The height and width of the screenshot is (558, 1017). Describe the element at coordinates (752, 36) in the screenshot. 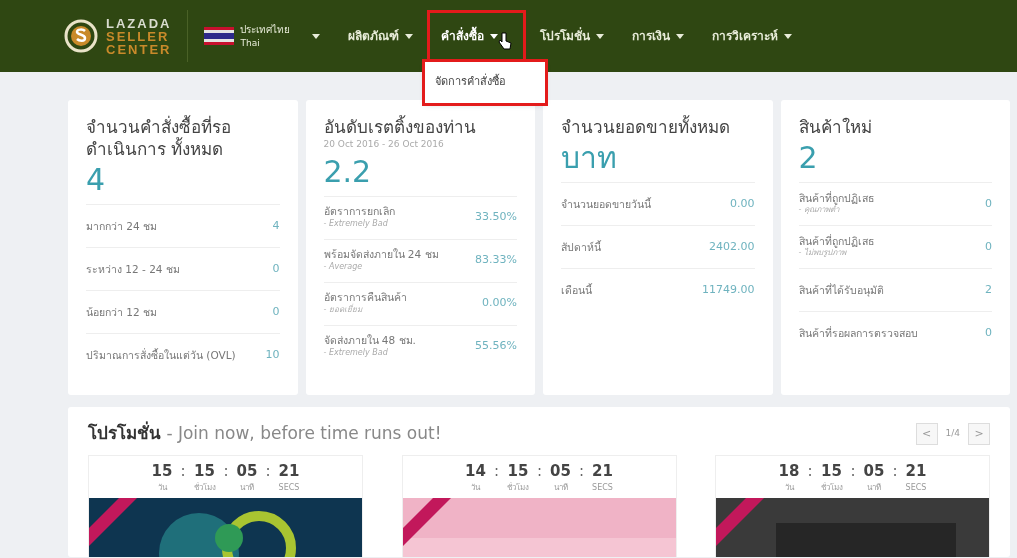

I see `nav-menu-item: การวิเคราะห์` at that location.